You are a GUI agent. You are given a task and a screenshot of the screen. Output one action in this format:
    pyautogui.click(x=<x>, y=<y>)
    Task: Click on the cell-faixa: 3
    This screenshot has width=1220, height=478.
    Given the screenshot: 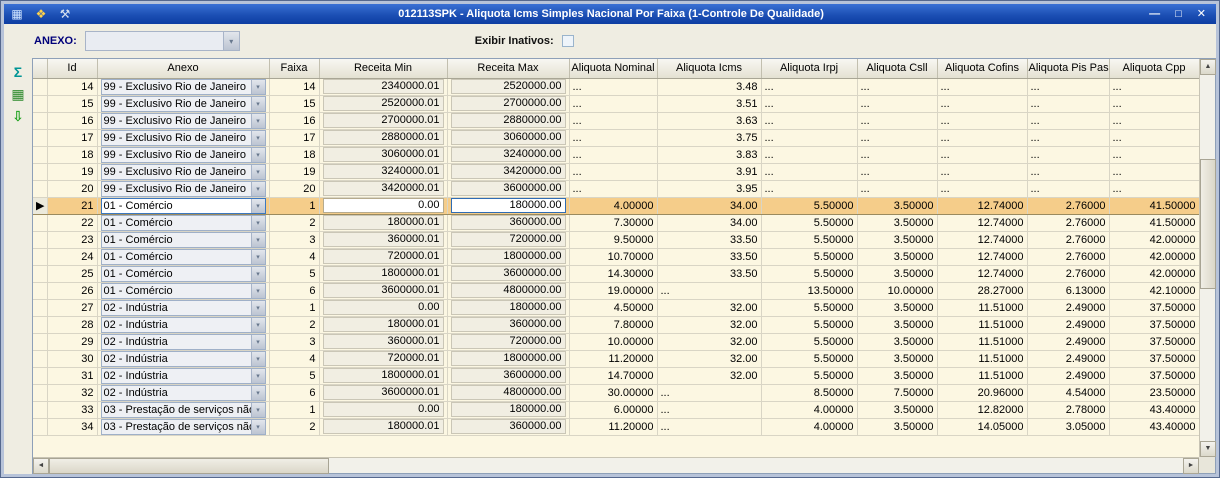 What is the action you would take?
    pyautogui.click(x=294, y=240)
    